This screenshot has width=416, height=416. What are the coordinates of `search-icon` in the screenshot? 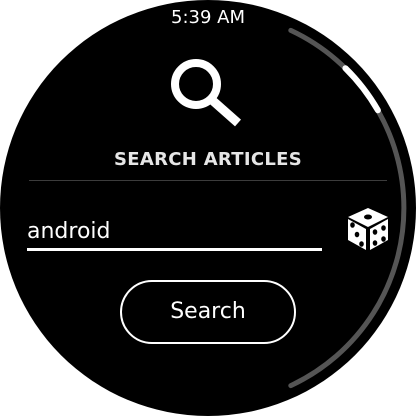 It's located at (206, 93).